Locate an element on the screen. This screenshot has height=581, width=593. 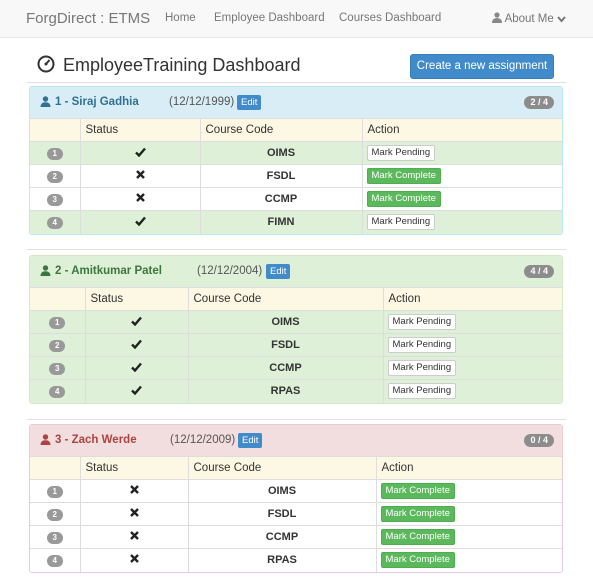
table-row: 3 CCMP Mark Pending is located at coordinates (296, 368).